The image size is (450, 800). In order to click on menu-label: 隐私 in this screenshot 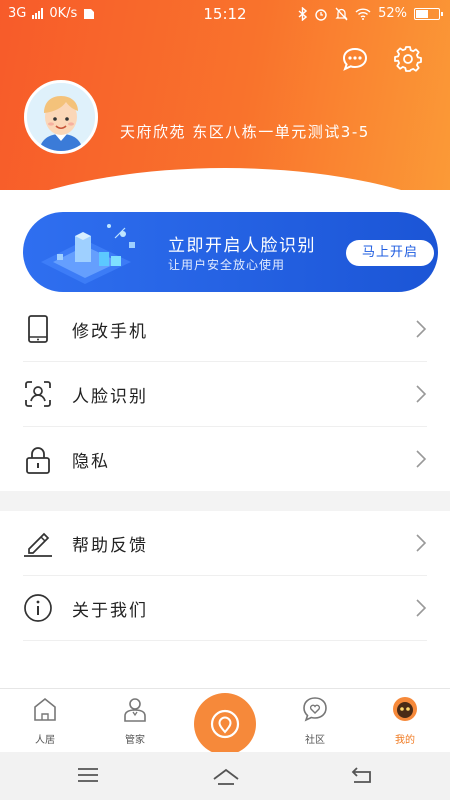, I will do `click(91, 462)`.